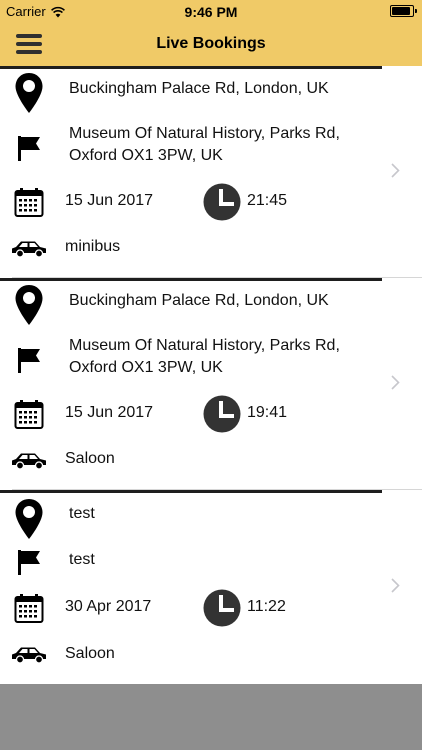  Describe the element at coordinates (211, 717) in the screenshot. I see `footer-area` at that location.